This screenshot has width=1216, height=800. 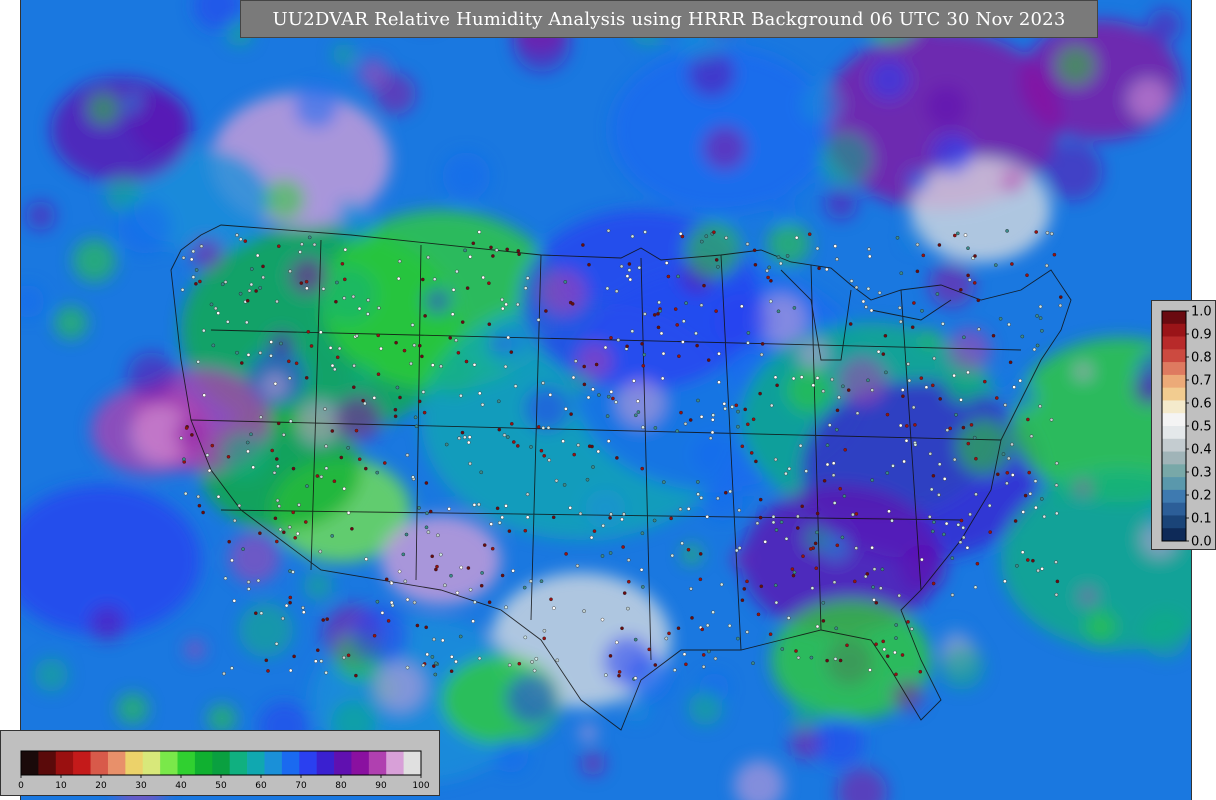 What do you see at coordinates (1201, 381) in the screenshot?
I see `residual-tick-label: 0.7` at bounding box center [1201, 381].